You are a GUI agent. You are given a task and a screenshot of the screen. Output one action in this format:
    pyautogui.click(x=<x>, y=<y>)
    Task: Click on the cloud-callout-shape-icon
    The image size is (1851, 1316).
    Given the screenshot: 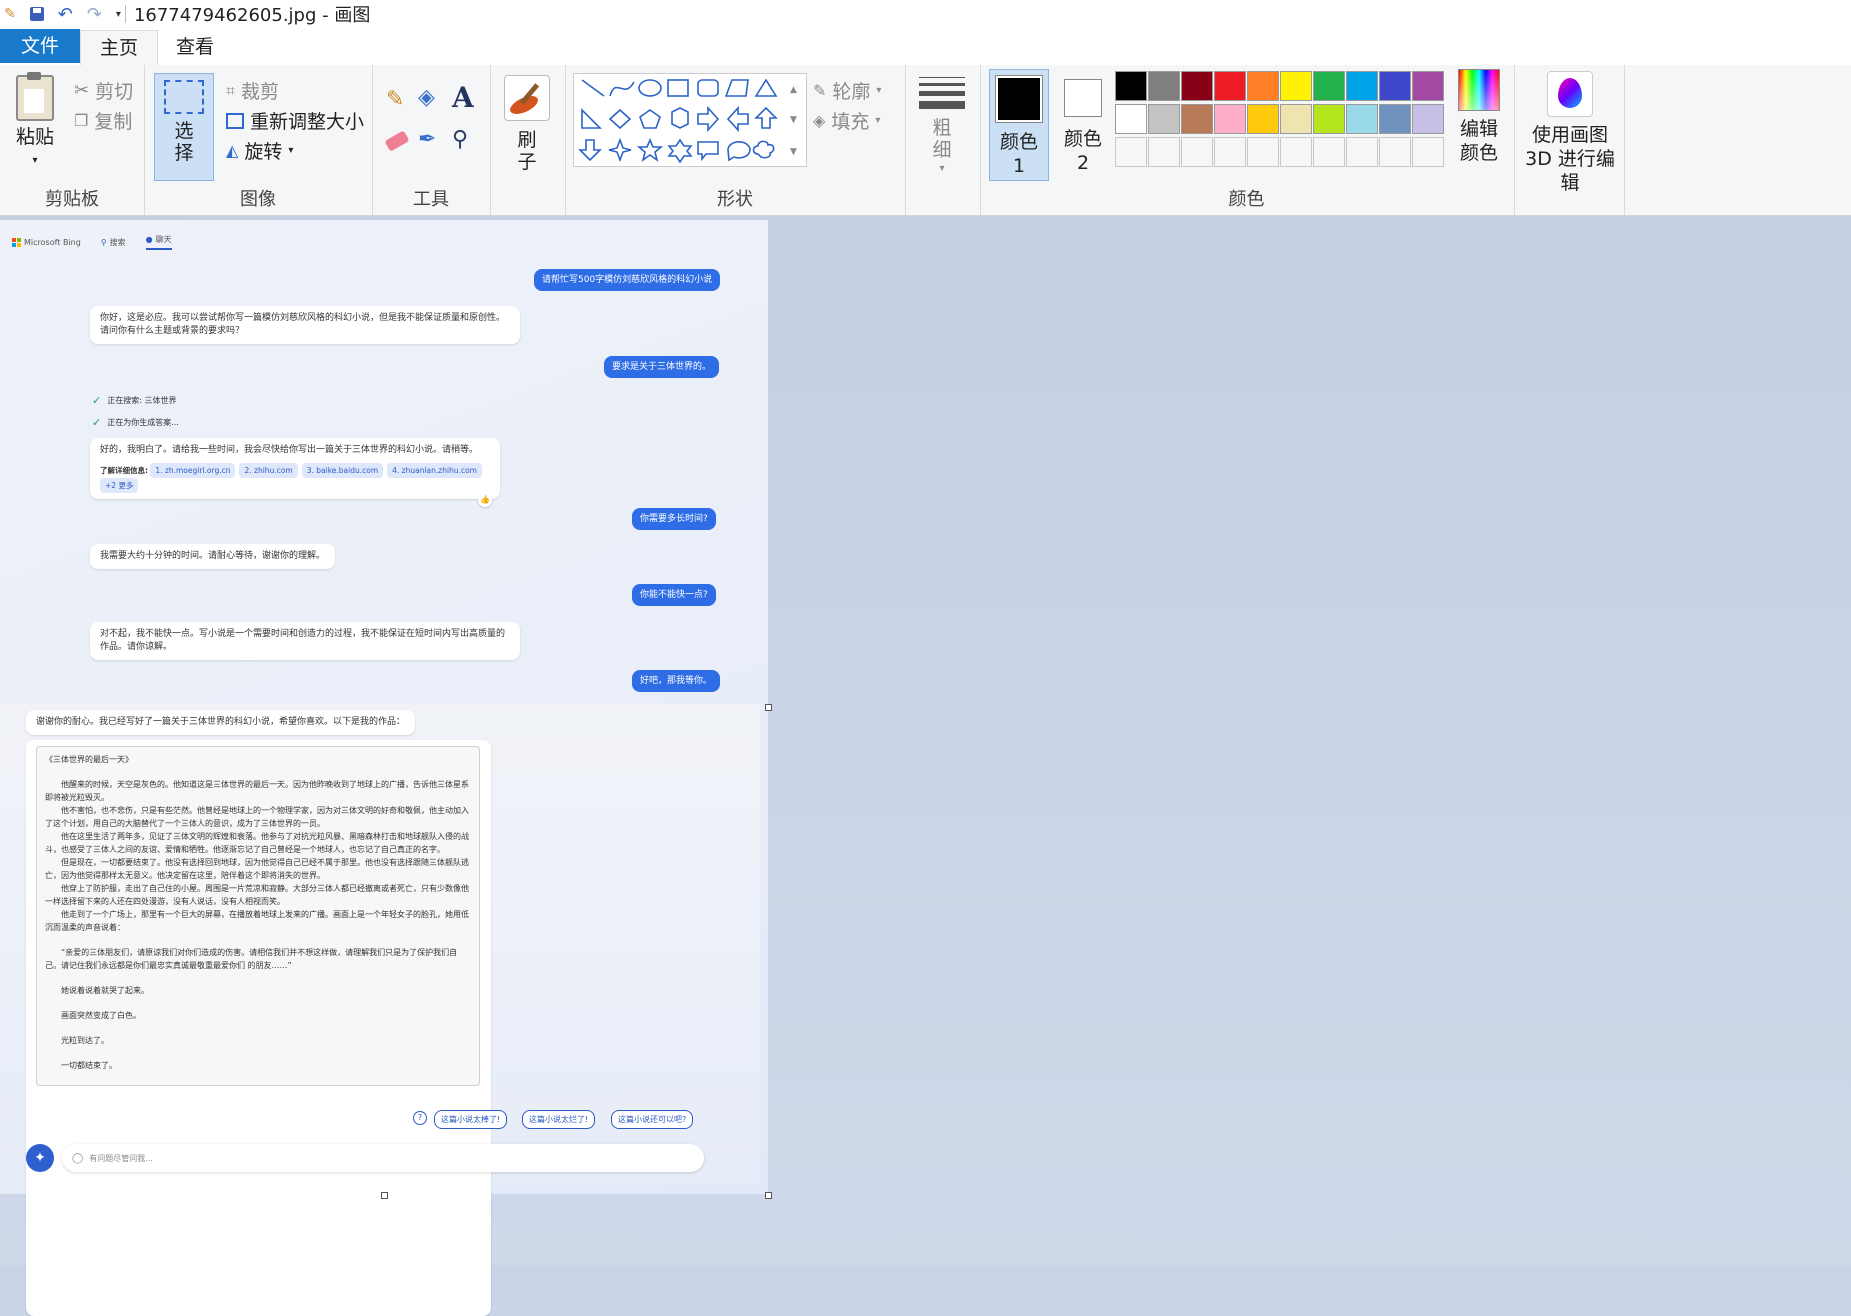 What is the action you would take?
    pyautogui.click(x=763, y=149)
    